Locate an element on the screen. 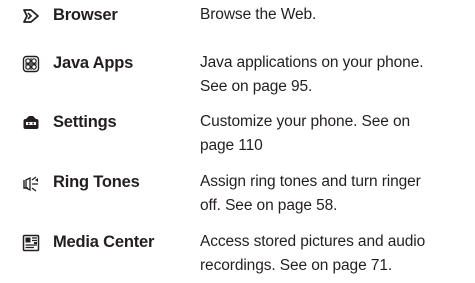  media-center-icon is located at coordinates (31, 243).